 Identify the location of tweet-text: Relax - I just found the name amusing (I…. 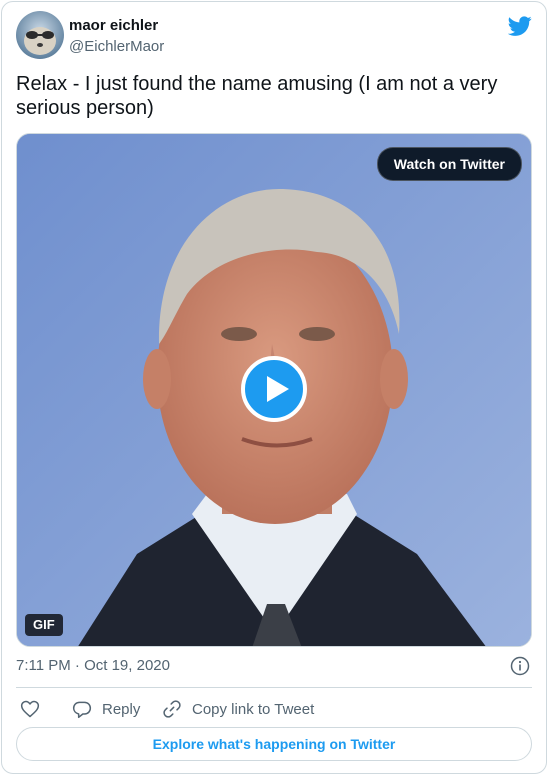
(257, 96).